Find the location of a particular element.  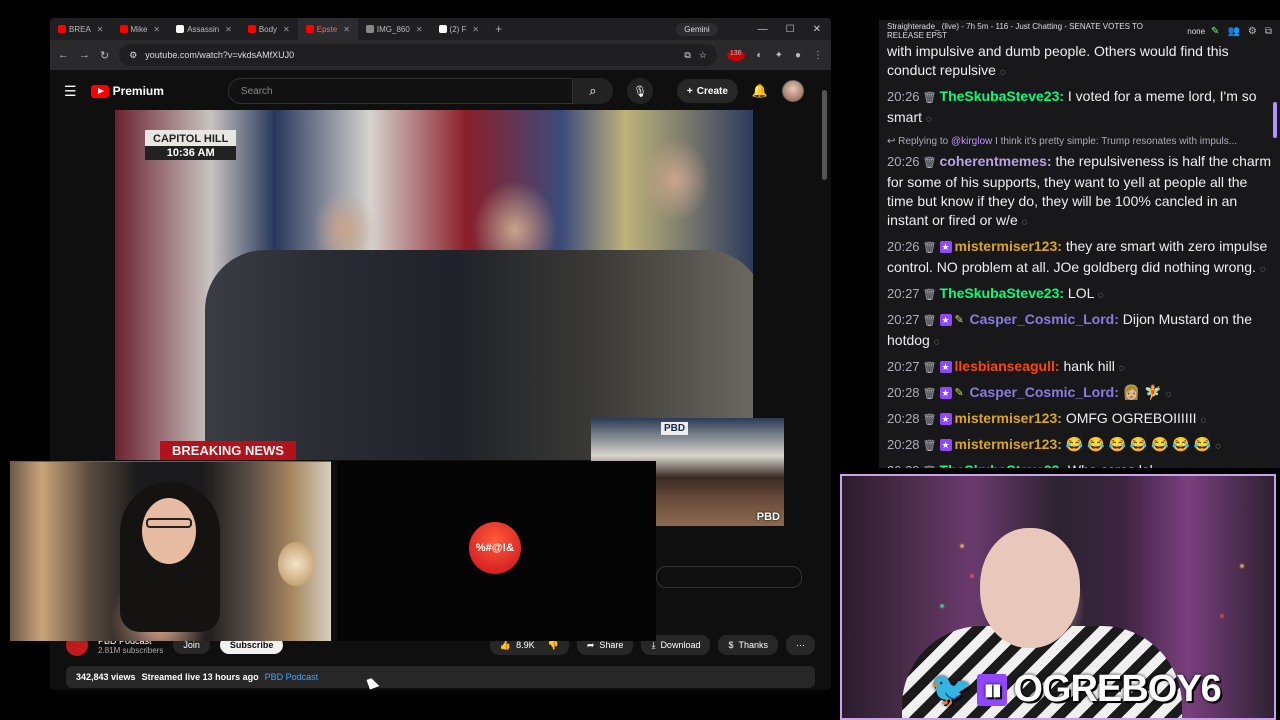

popout-icon: ⧉ is located at coordinates (1268, 31).